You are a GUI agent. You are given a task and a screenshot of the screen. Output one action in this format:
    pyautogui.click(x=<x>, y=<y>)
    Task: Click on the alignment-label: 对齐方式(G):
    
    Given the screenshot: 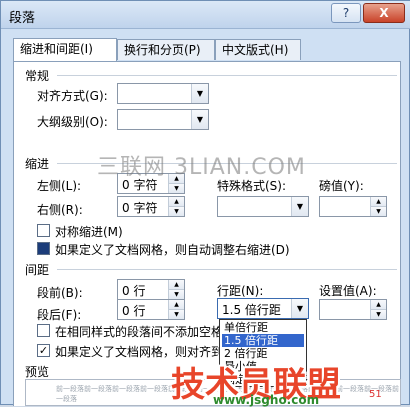 What is the action you would take?
    pyautogui.click(x=72, y=96)
    